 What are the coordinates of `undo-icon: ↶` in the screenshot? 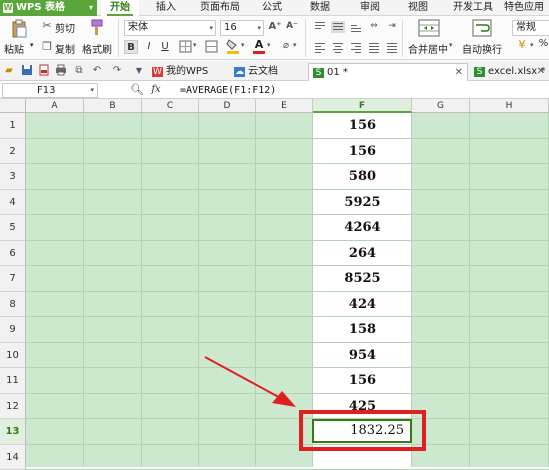 It's located at (97, 71).